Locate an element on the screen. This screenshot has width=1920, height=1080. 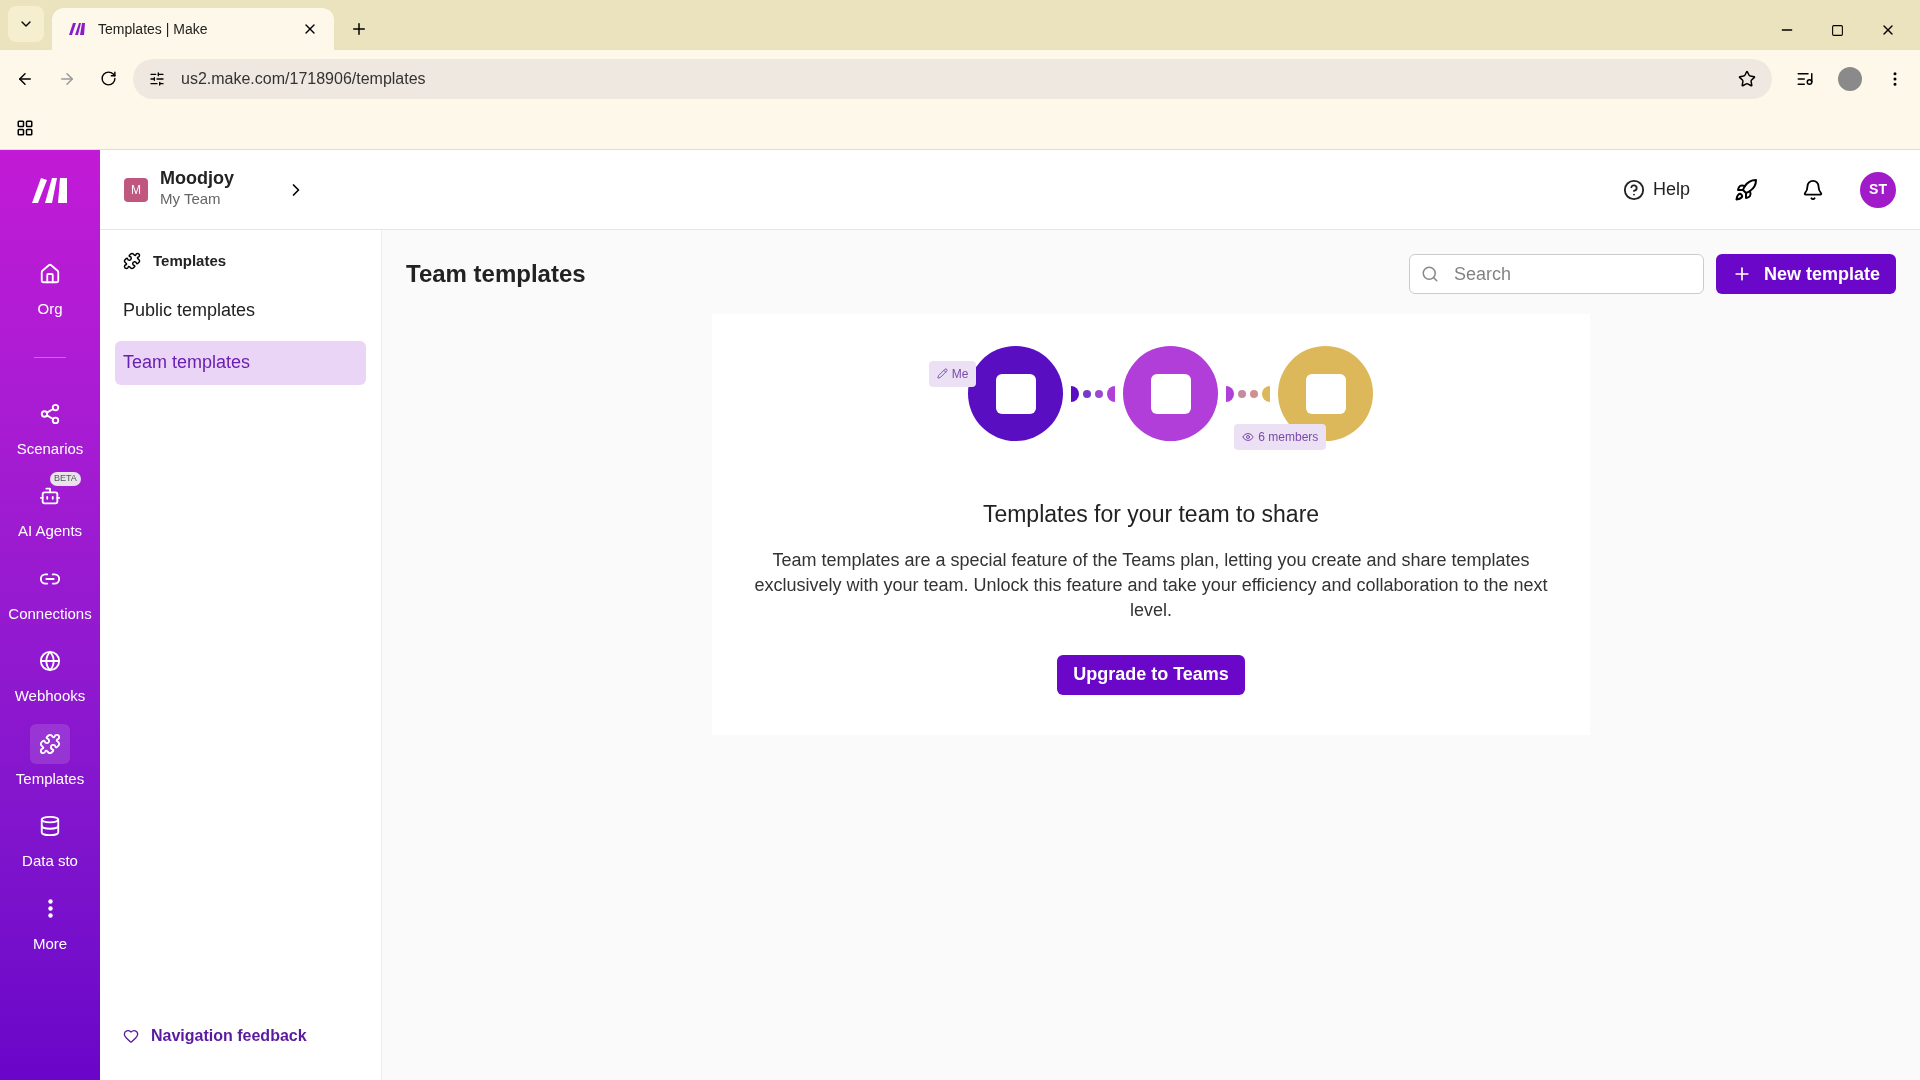
search-icon is located at coordinates (1429, 274).